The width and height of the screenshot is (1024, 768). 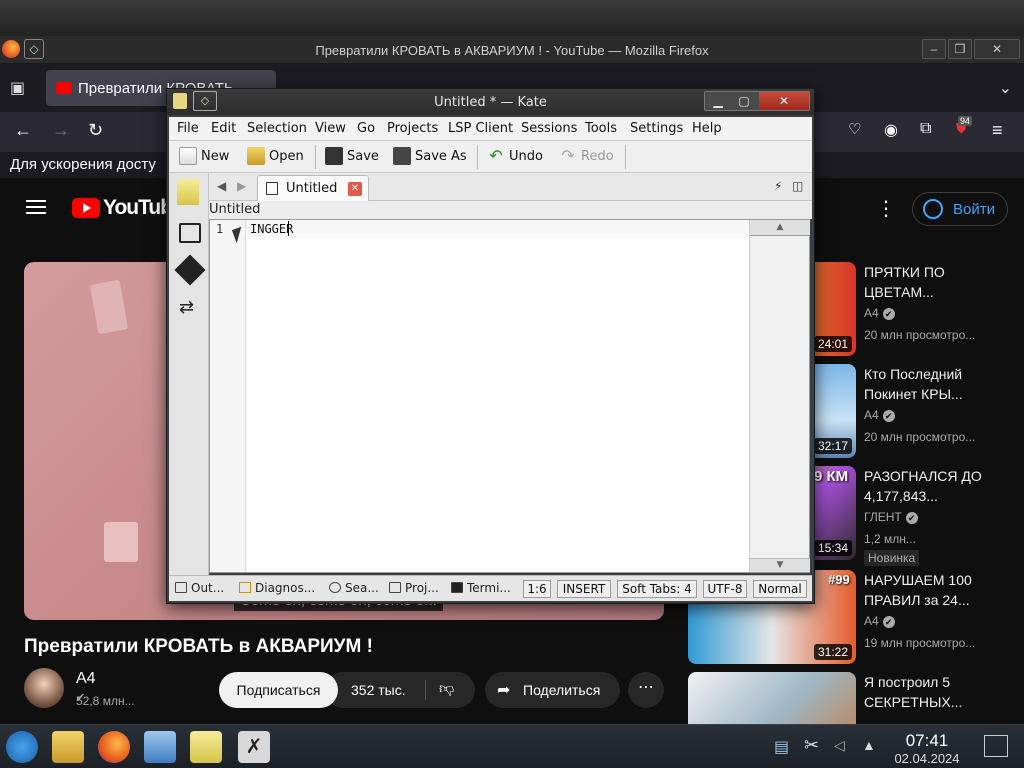 I want to click on hamburger-menu-icon, so click(x=36, y=207).